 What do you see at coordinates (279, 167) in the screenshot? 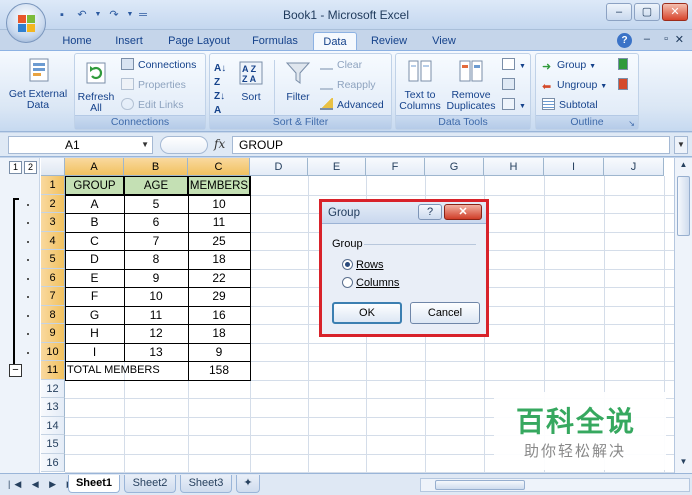
I see `column-header-d: D` at bounding box center [279, 167].